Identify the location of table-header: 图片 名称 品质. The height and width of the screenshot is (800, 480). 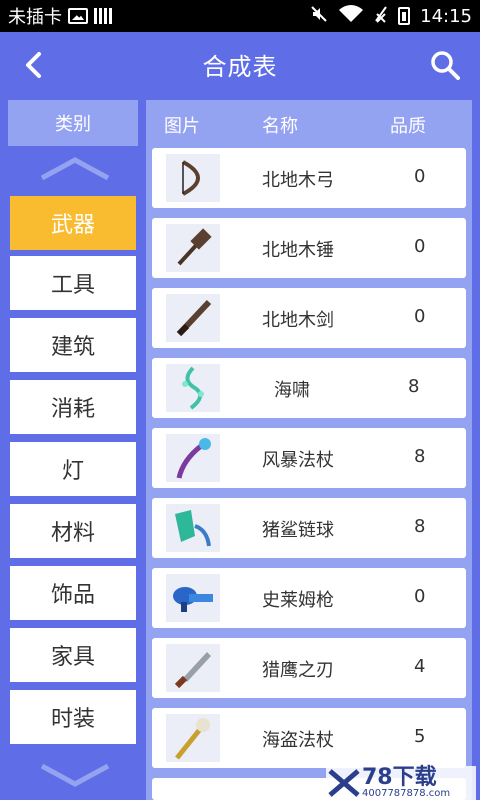
(309, 123).